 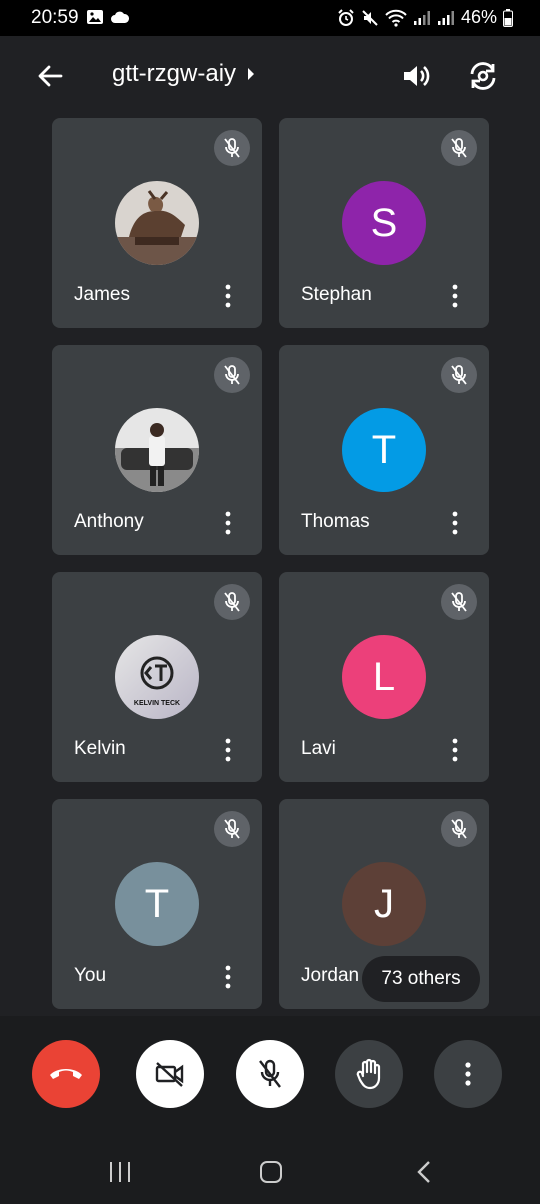 I want to click on participant-tile: James, so click(x=157, y=223).